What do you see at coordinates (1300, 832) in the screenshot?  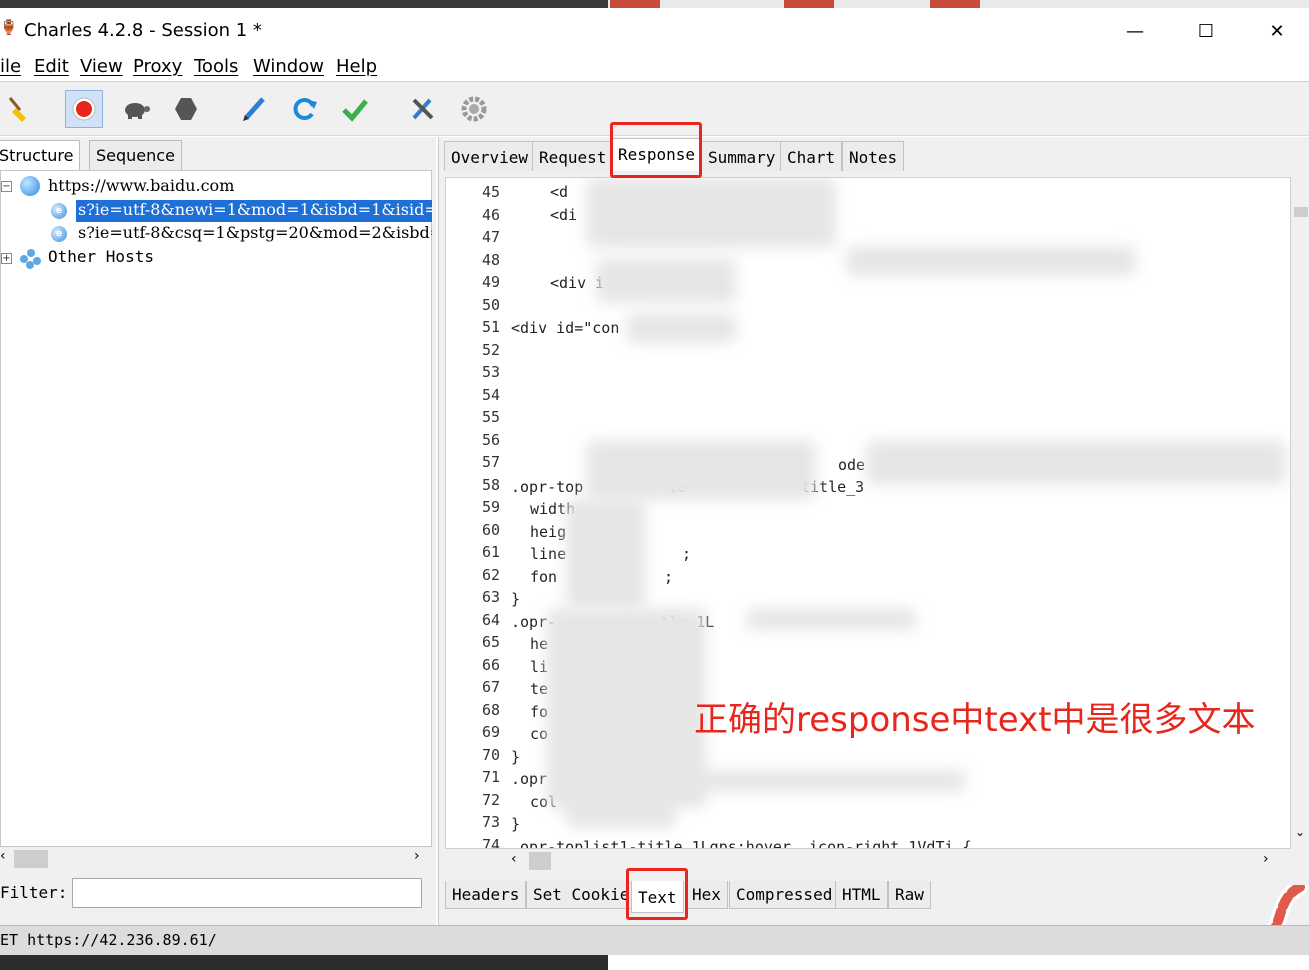 I see `scroll-down-arrow-icon: ⌄` at bounding box center [1300, 832].